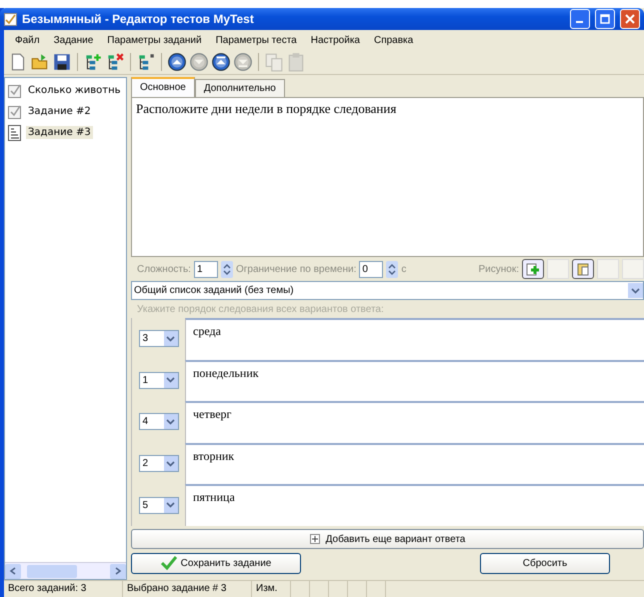  Describe the element at coordinates (158, 380) in the screenshot. I see `order-dropdown: 1` at that location.